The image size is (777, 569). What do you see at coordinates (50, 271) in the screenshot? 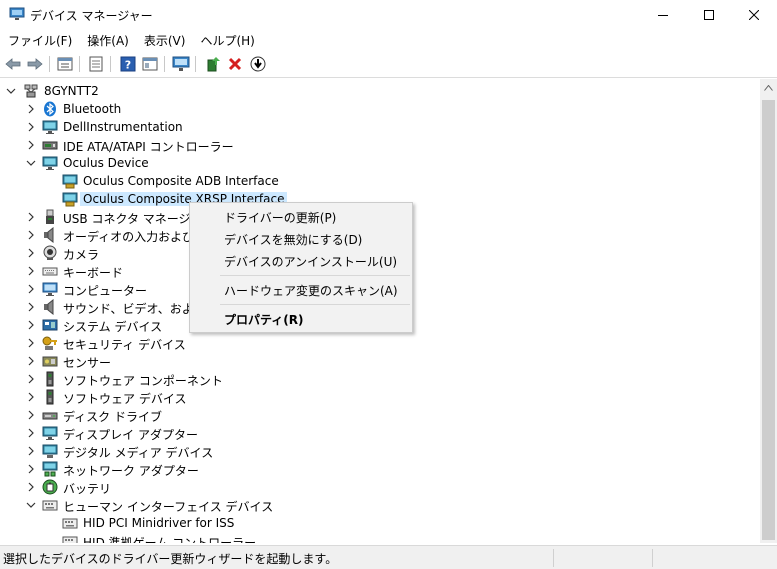
I see `keyboard-icon` at bounding box center [50, 271].